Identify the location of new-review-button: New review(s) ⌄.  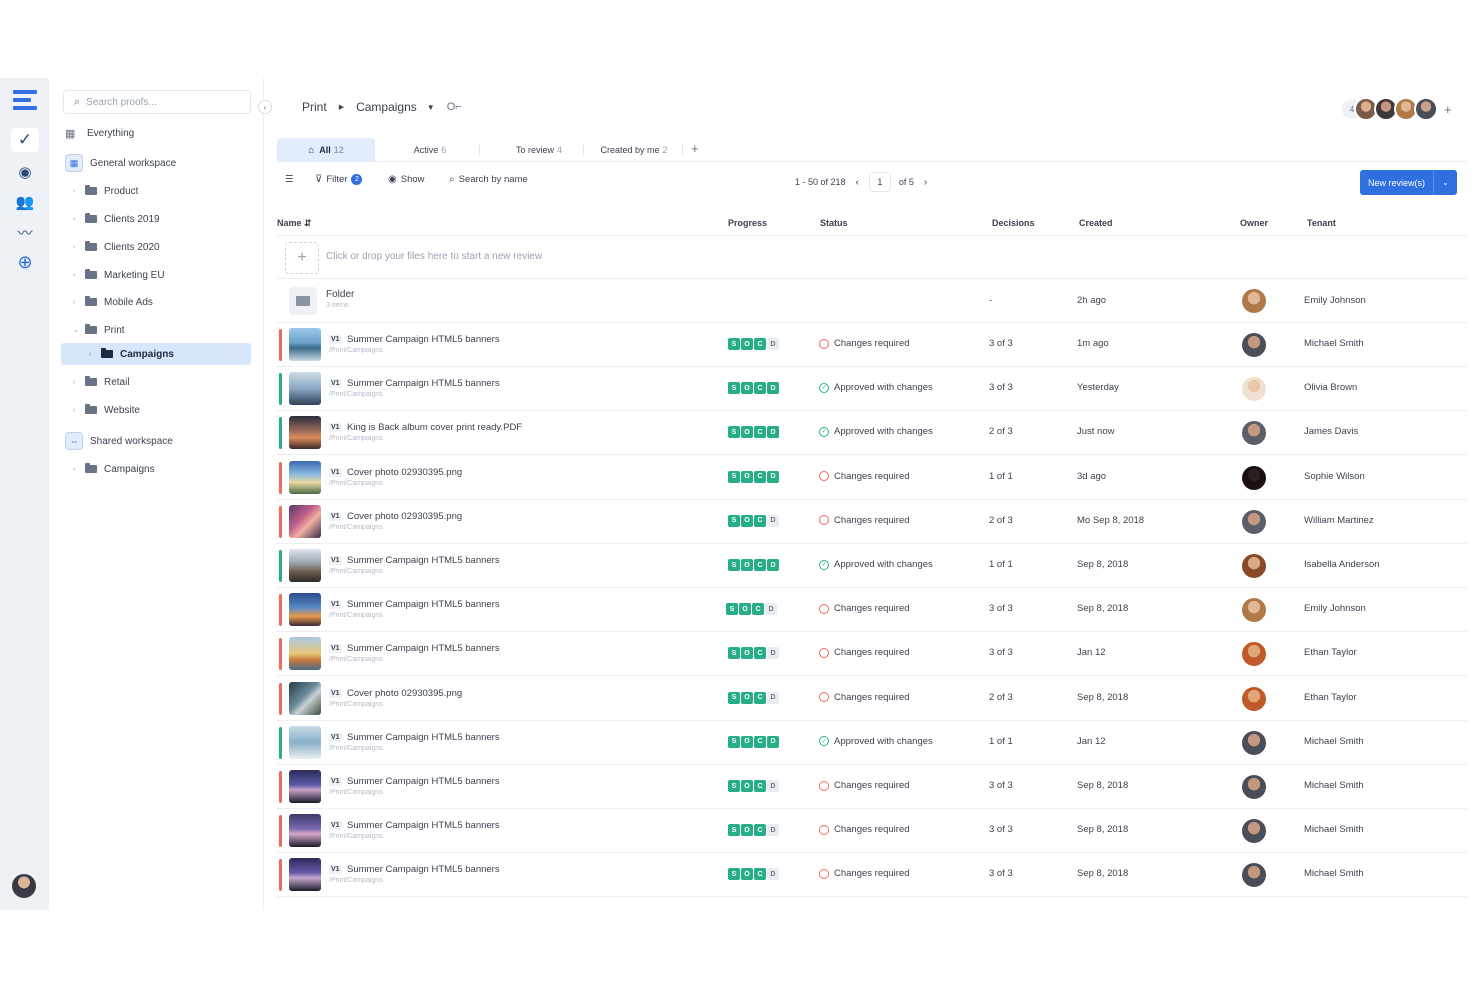
(1409, 182).